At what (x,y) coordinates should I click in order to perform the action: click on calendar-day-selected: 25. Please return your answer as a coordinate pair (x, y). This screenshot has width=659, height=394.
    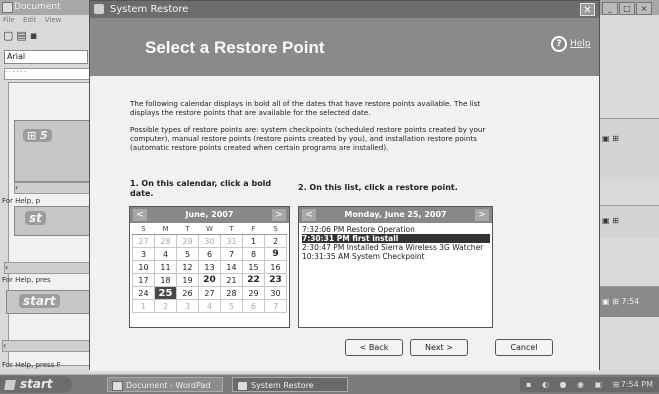
    Looking at the image, I should click on (165, 293).